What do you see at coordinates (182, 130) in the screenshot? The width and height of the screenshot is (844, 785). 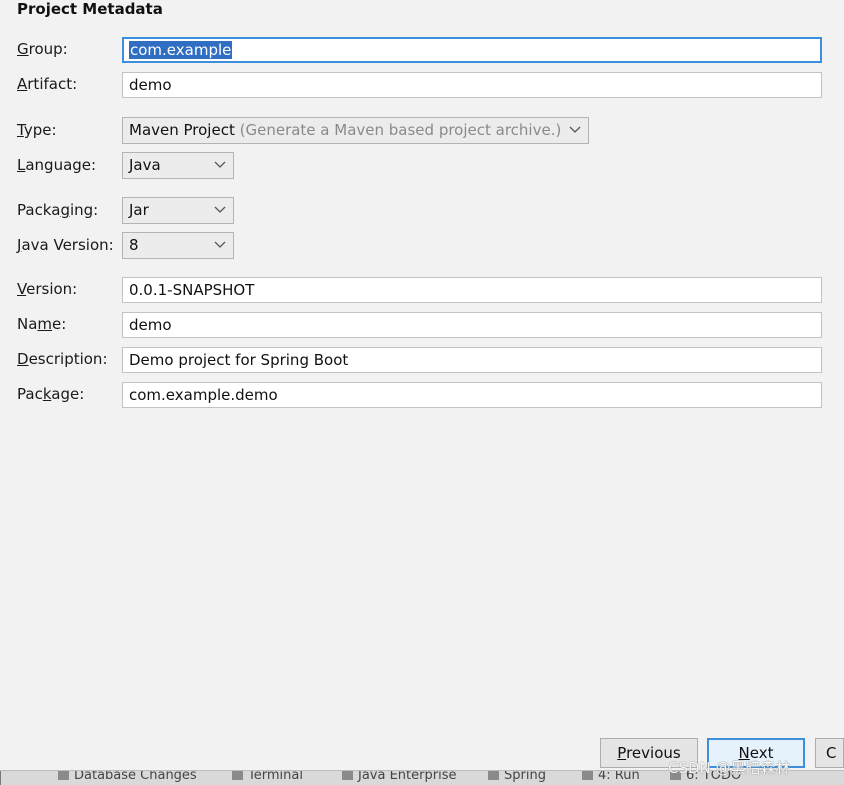 I see `type-value: Maven Project` at bounding box center [182, 130].